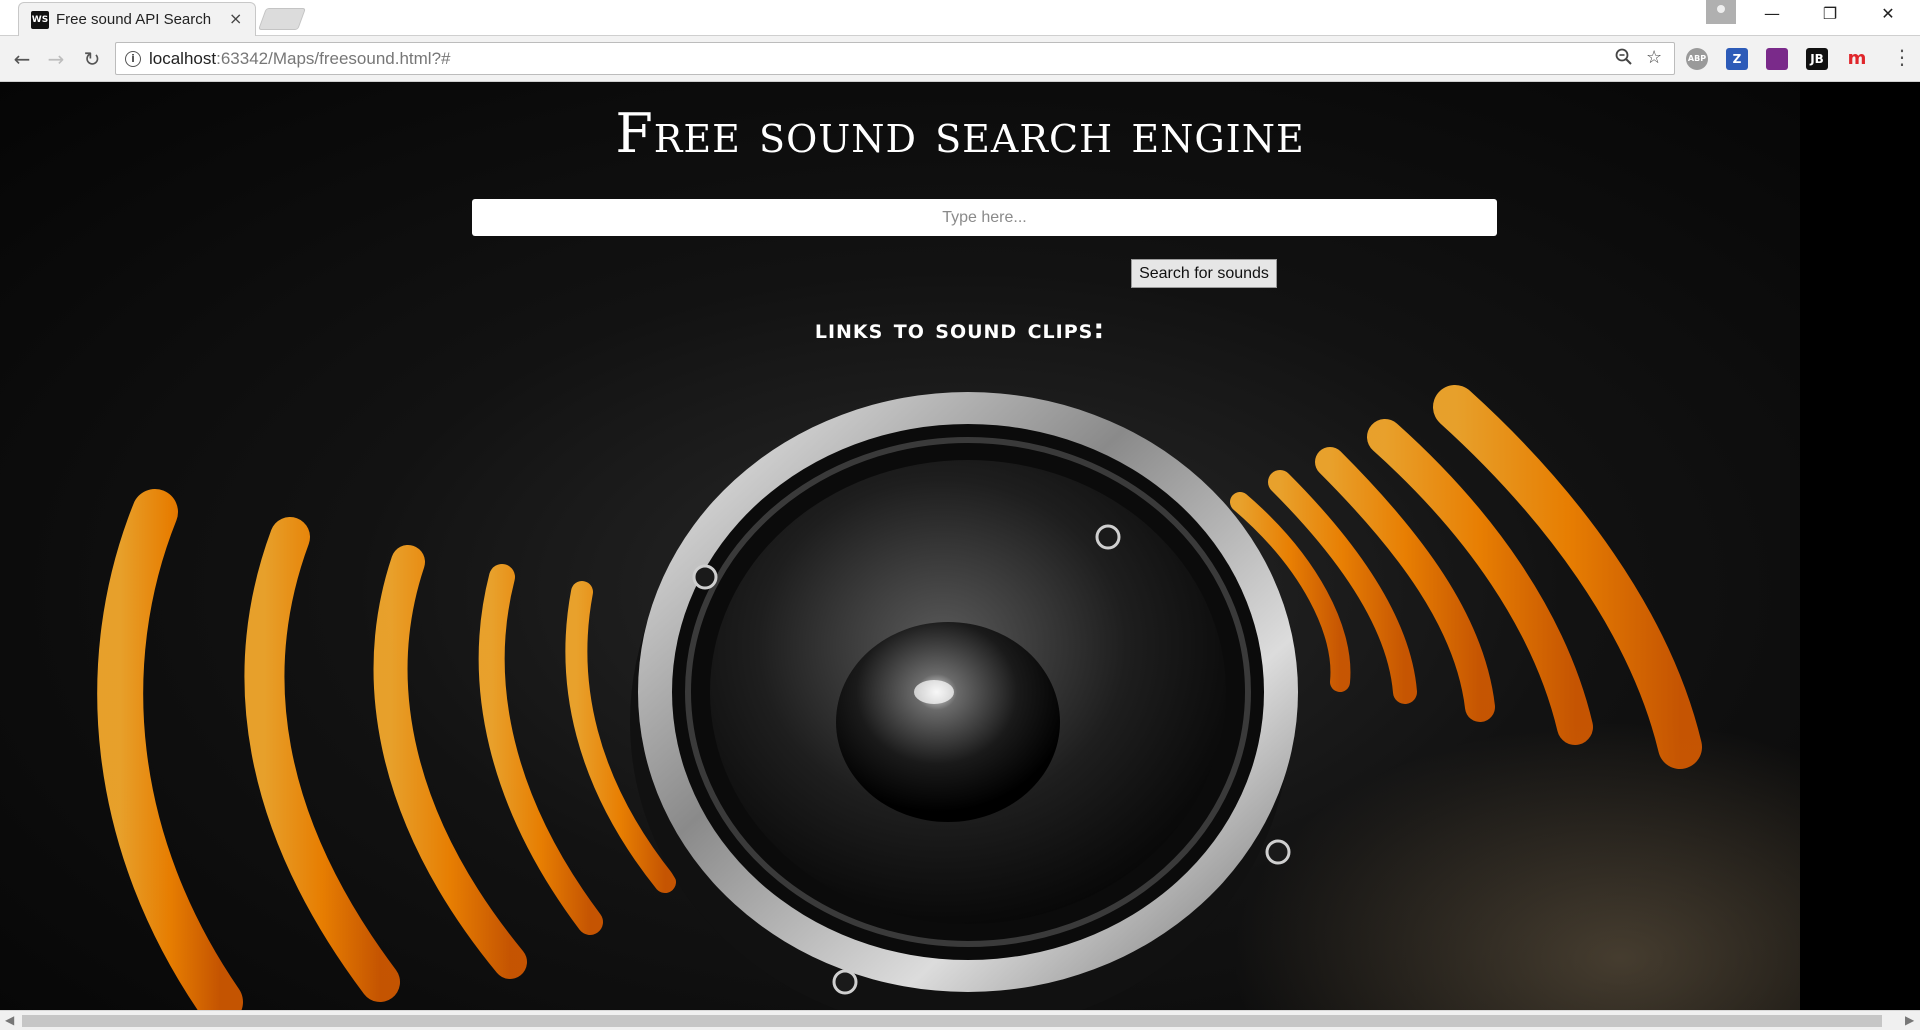 The width and height of the screenshot is (1920, 1030). What do you see at coordinates (960, 18) in the screenshot?
I see `tab-strip: WS Free sound API Search × — ❐ ✕` at bounding box center [960, 18].